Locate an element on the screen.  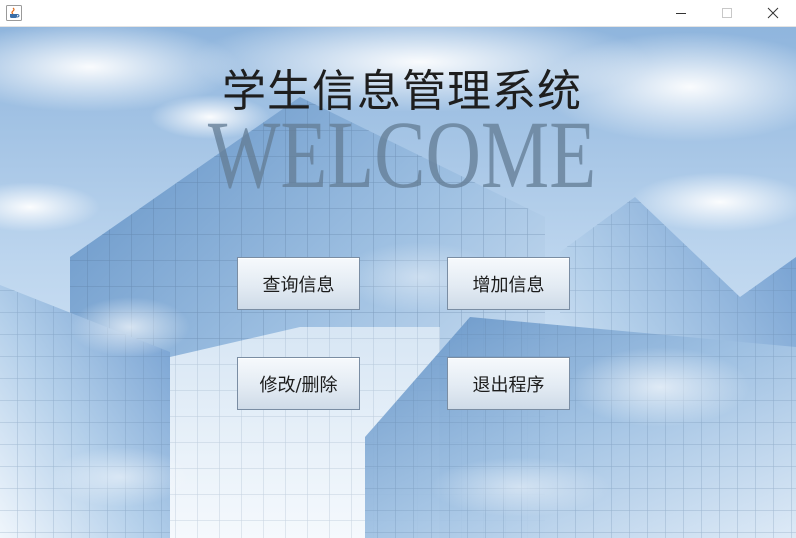
title-bar is located at coordinates (398, 13).